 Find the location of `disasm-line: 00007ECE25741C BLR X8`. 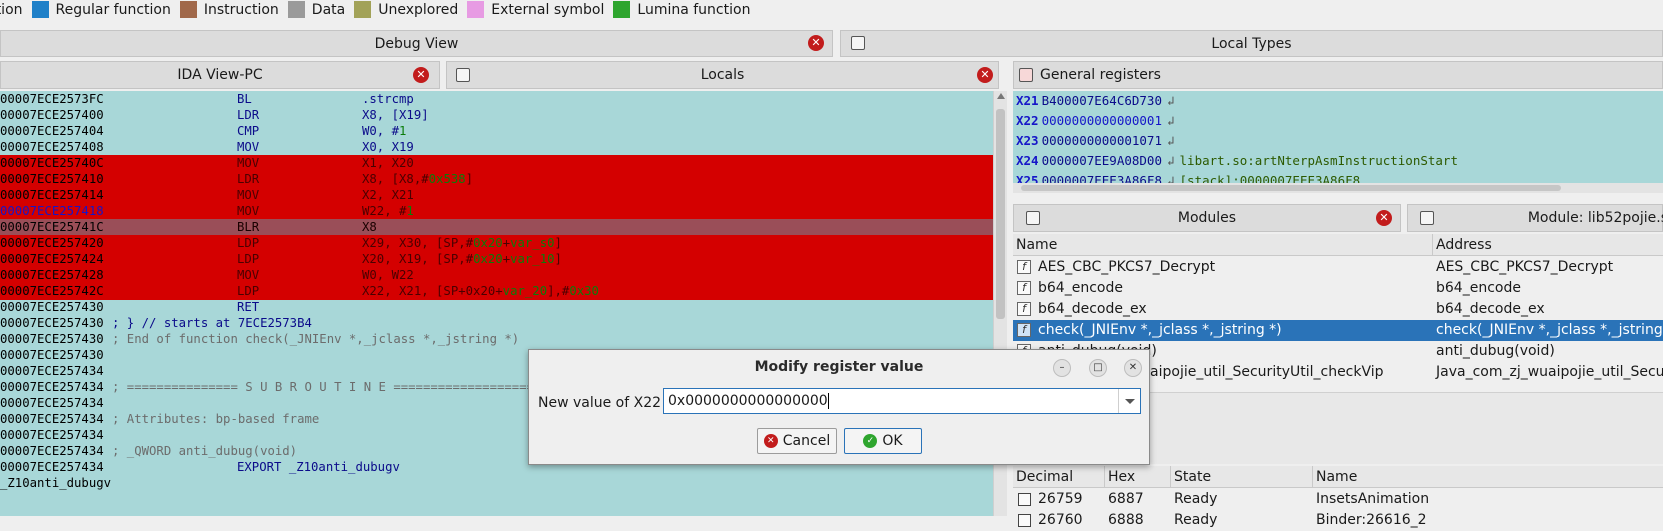

disasm-line: 00007ECE25741C BLR X8 is located at coordinates (496, 227).